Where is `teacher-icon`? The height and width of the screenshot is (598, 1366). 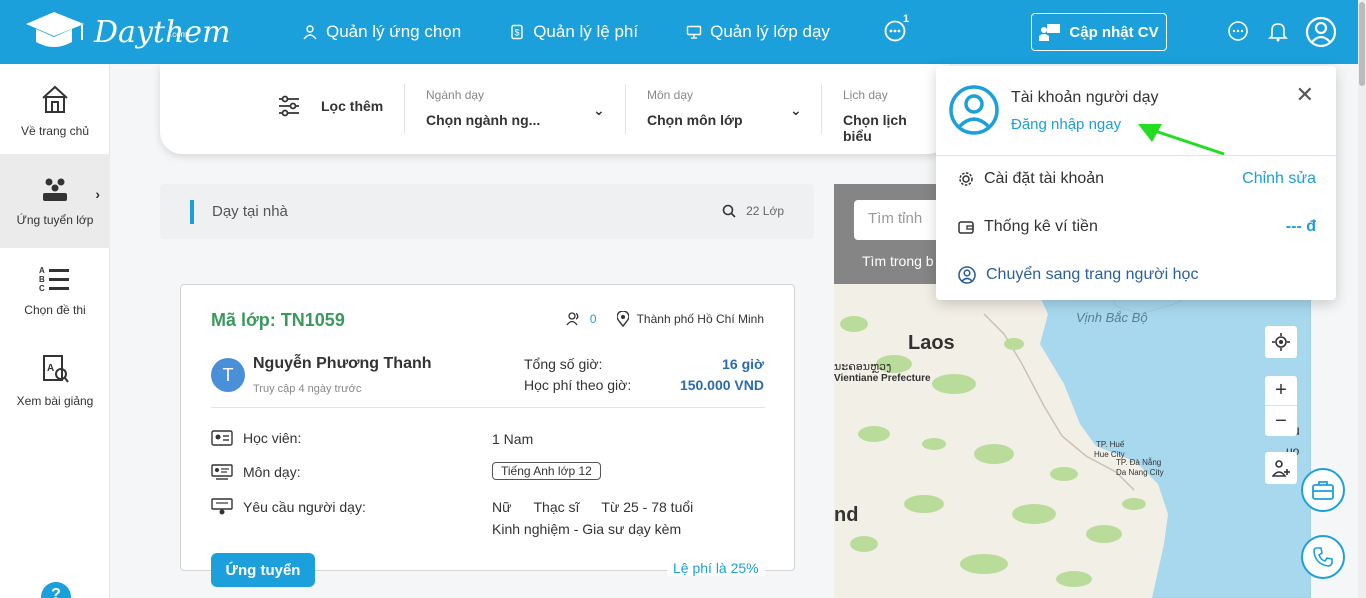 teacher-icon is located at coordinates (1050, 32).